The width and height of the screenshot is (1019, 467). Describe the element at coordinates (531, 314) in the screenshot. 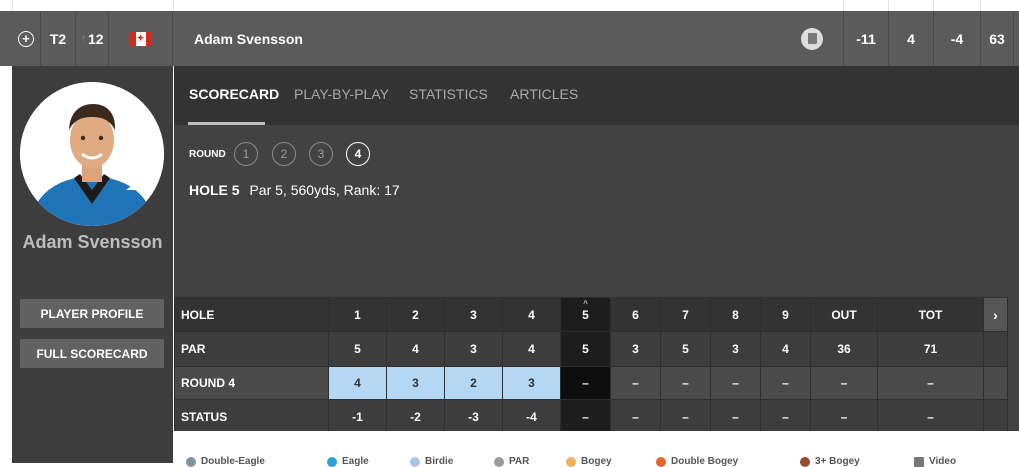

I see `hole-cell: 4` at that location.